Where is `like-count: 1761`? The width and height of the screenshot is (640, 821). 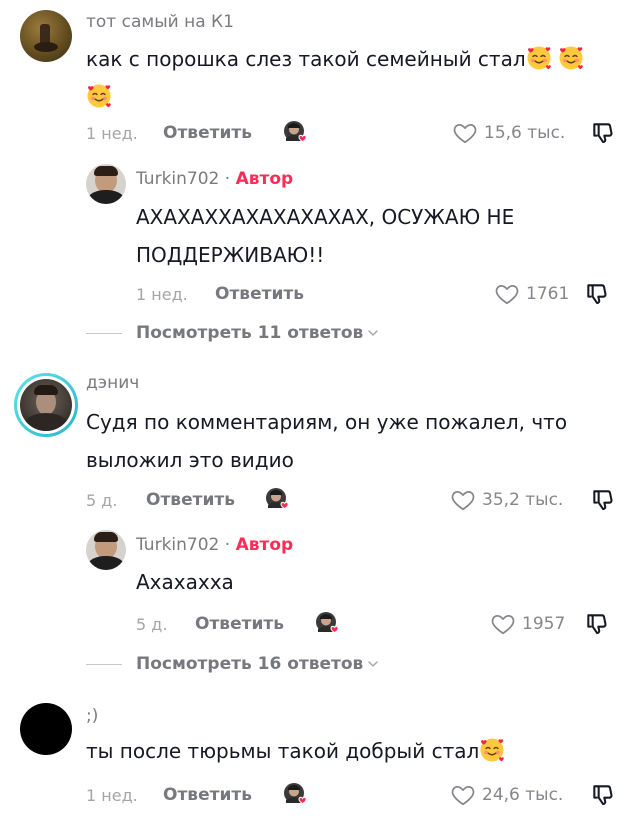 like-count: 1761 is located at coordinates (548, 294).